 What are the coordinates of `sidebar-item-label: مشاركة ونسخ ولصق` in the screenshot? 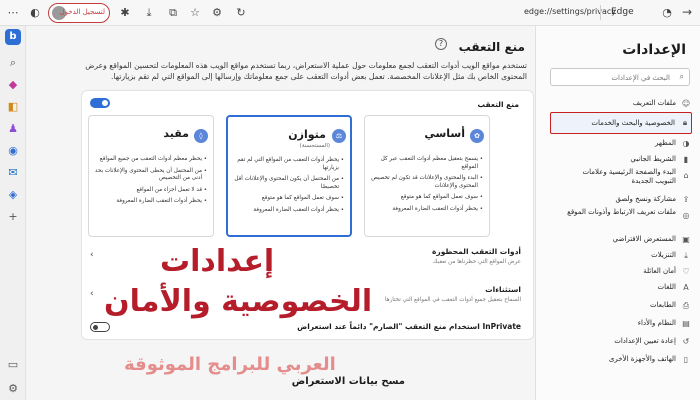 It's located at (645, 199).